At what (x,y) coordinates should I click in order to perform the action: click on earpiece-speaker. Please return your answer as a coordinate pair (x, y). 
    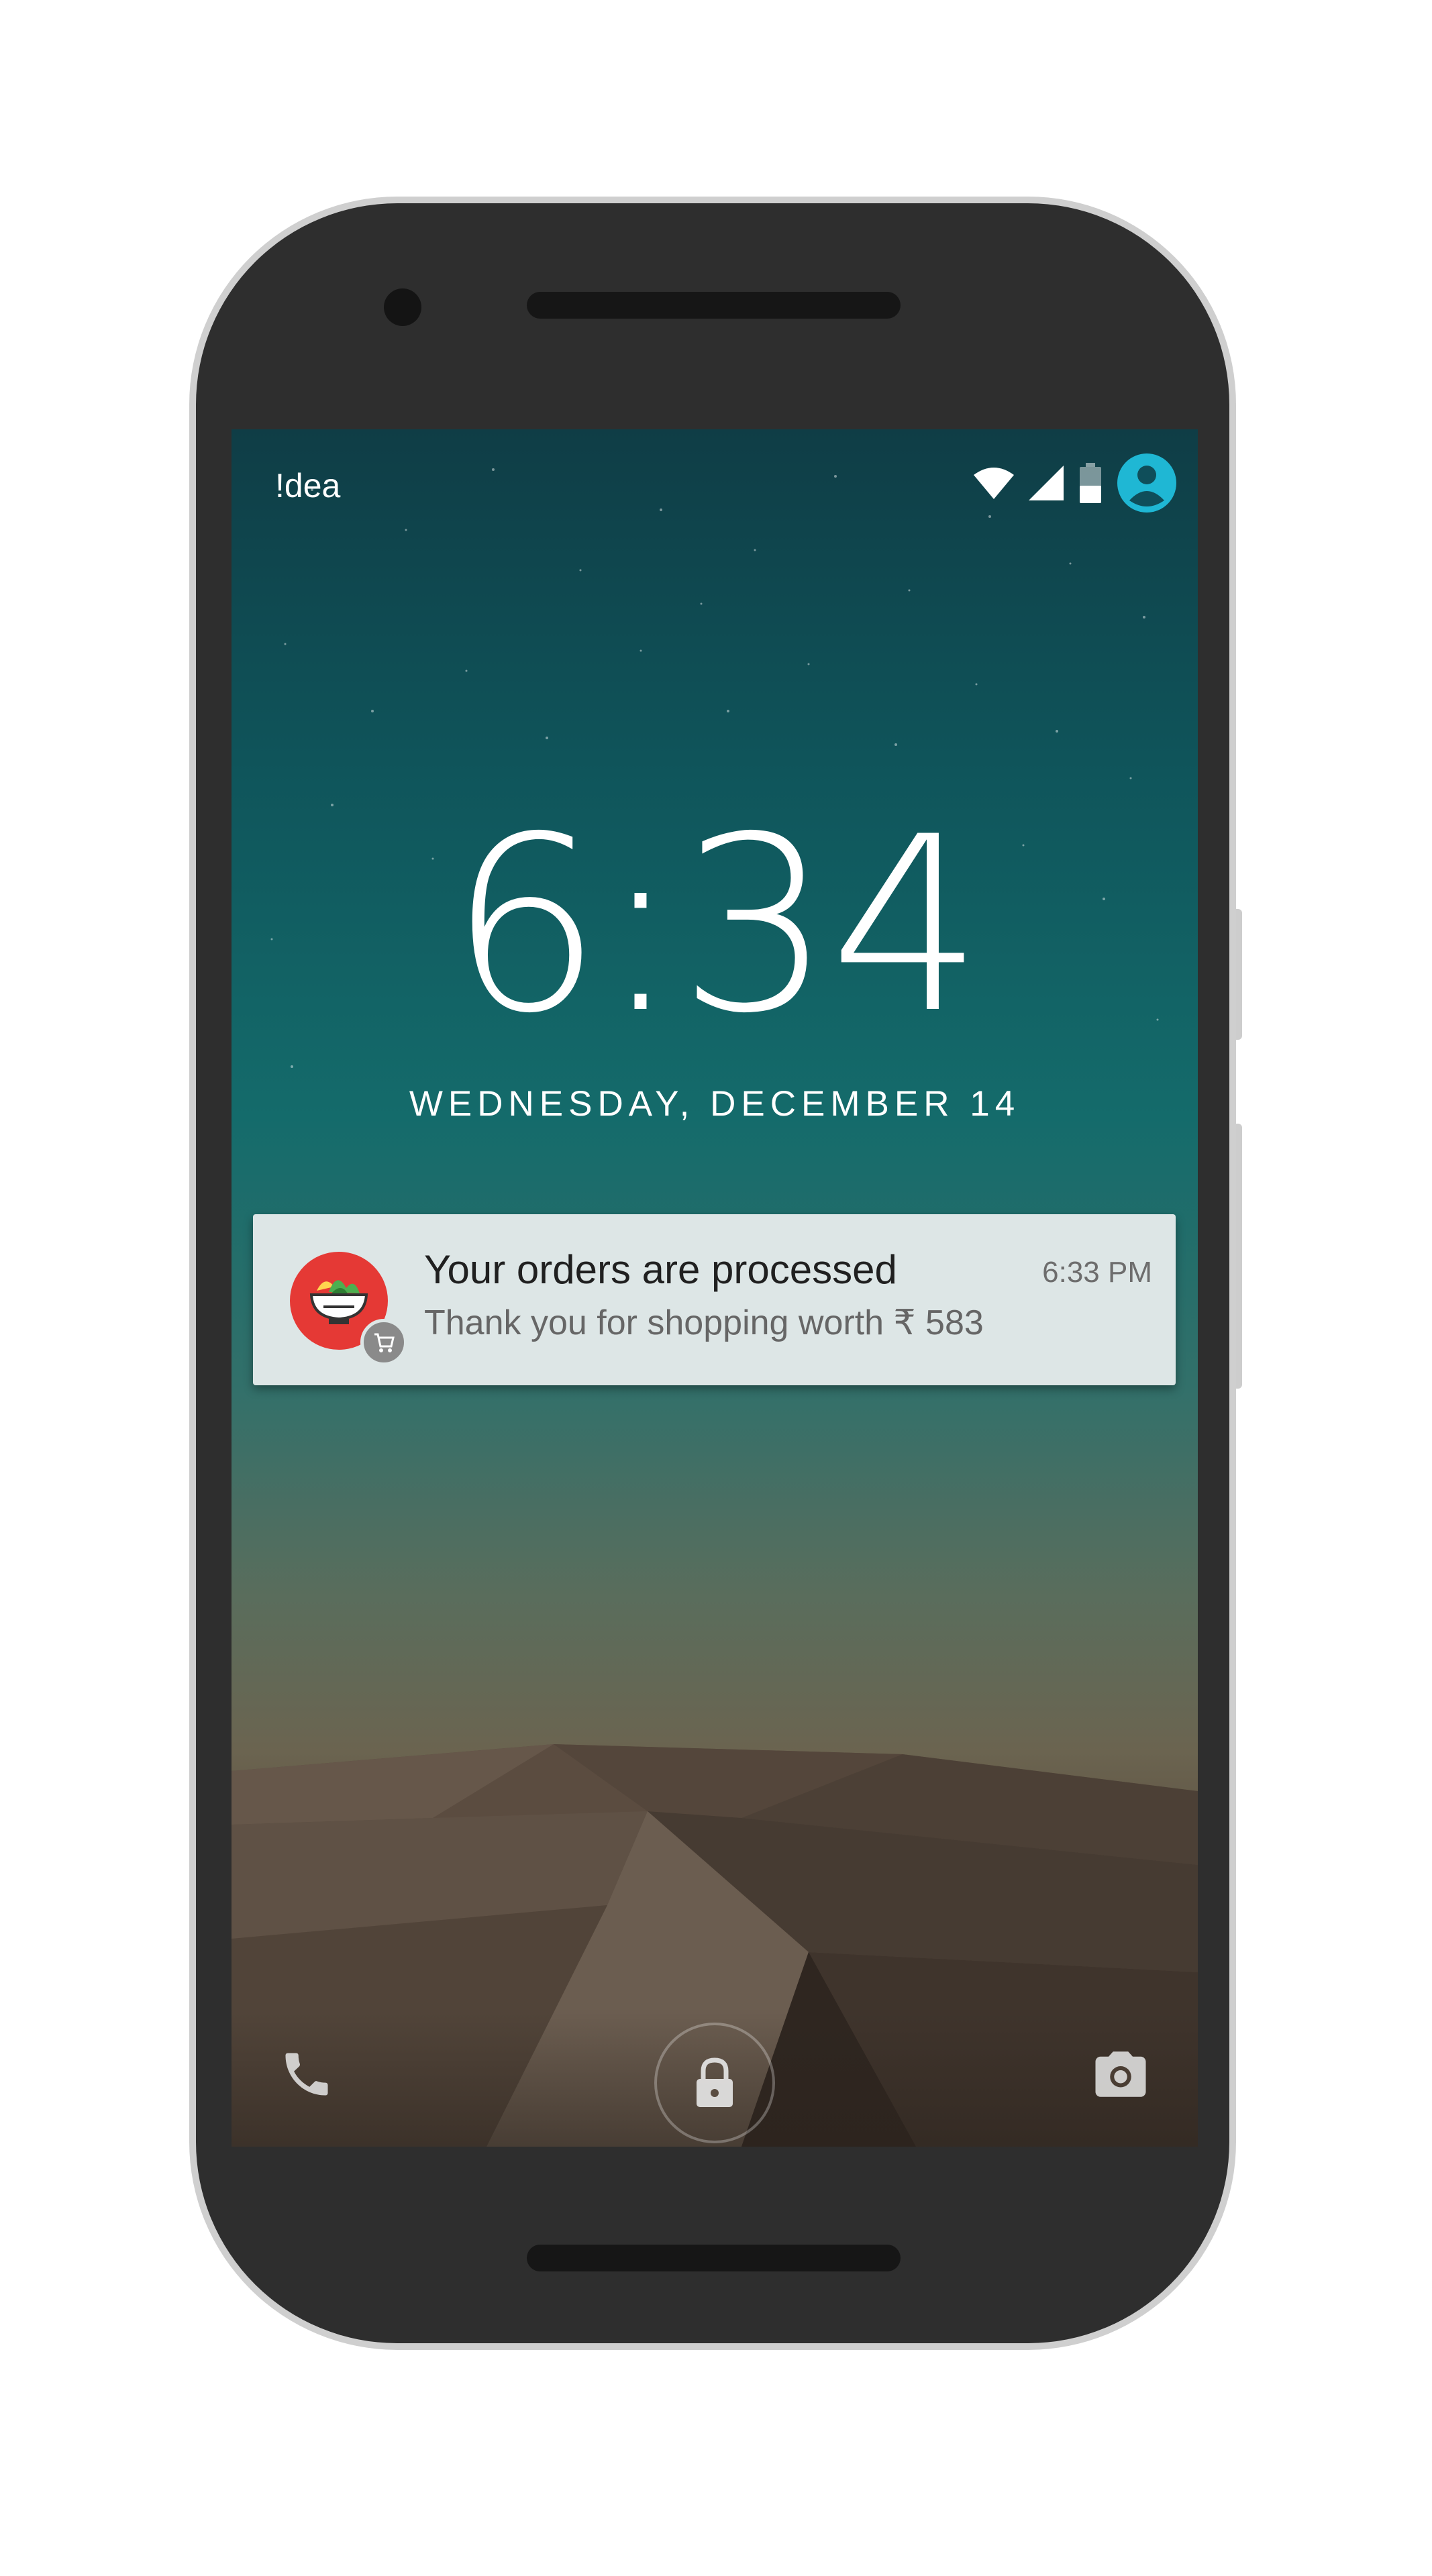
    Looking at the image, I should click on (714, 305).